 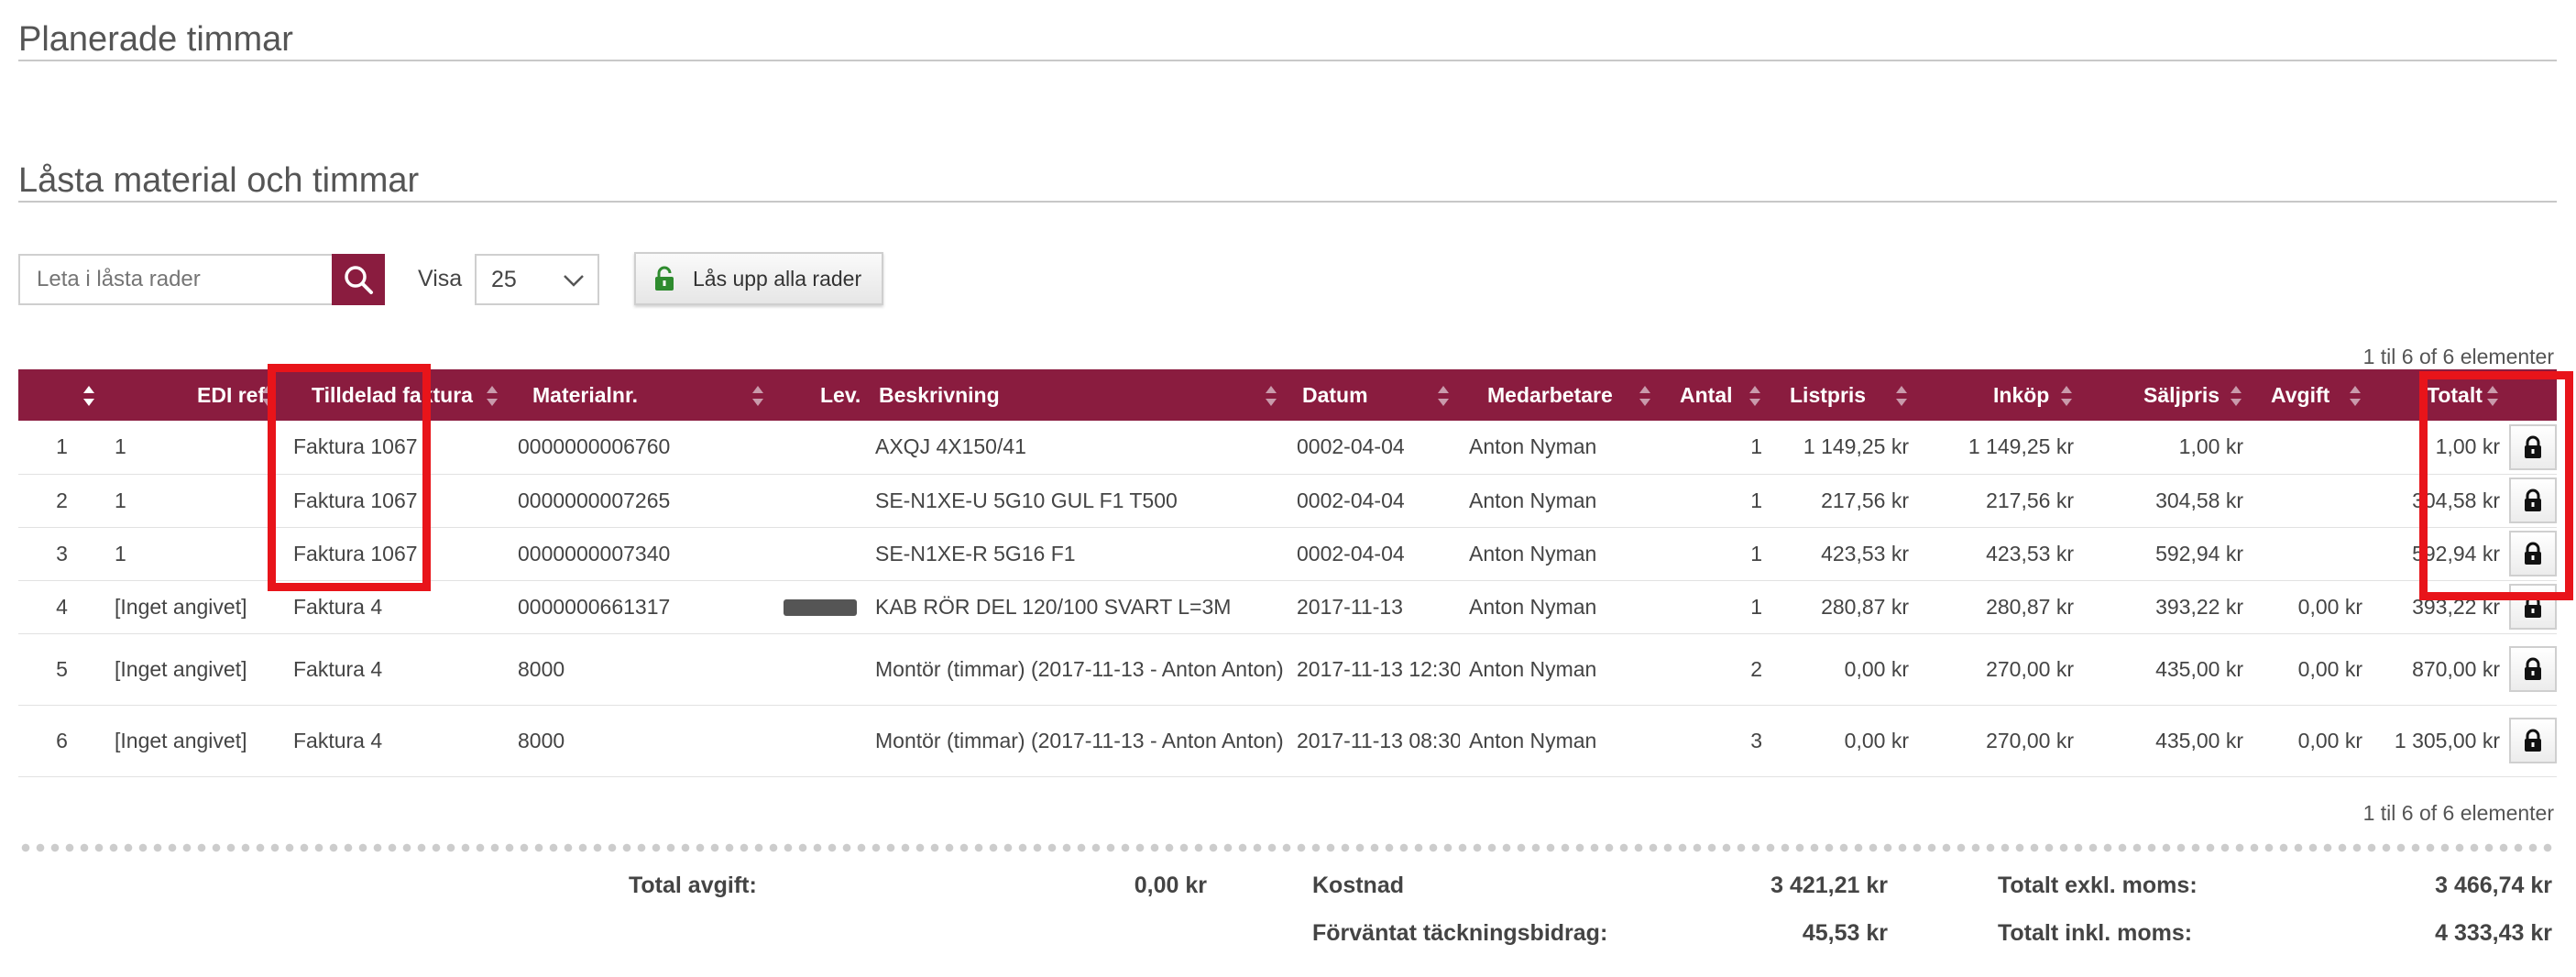 I want to click on cell-material-number: 0000000007340, so click(x=641, y=554).